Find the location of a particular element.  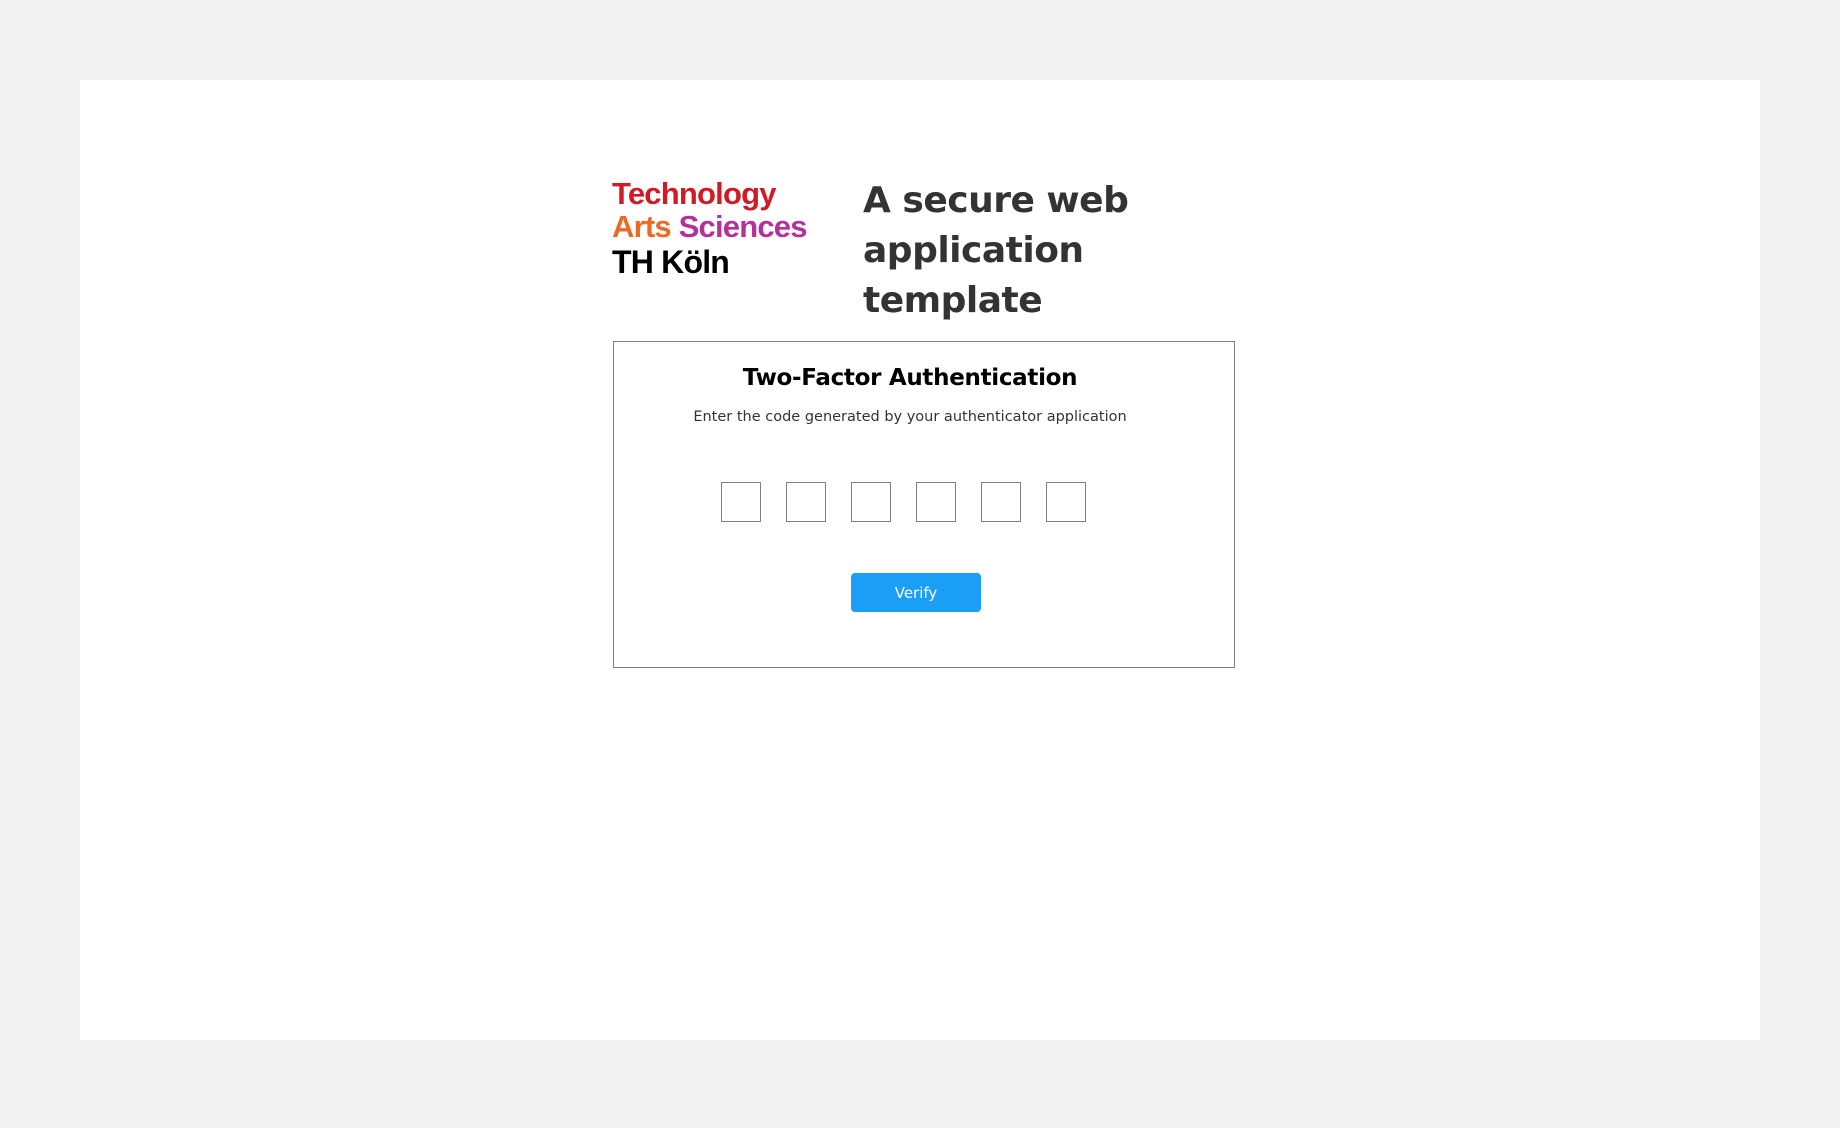

logo-word-sciences: Sciences is located at coordinates (743, 226).